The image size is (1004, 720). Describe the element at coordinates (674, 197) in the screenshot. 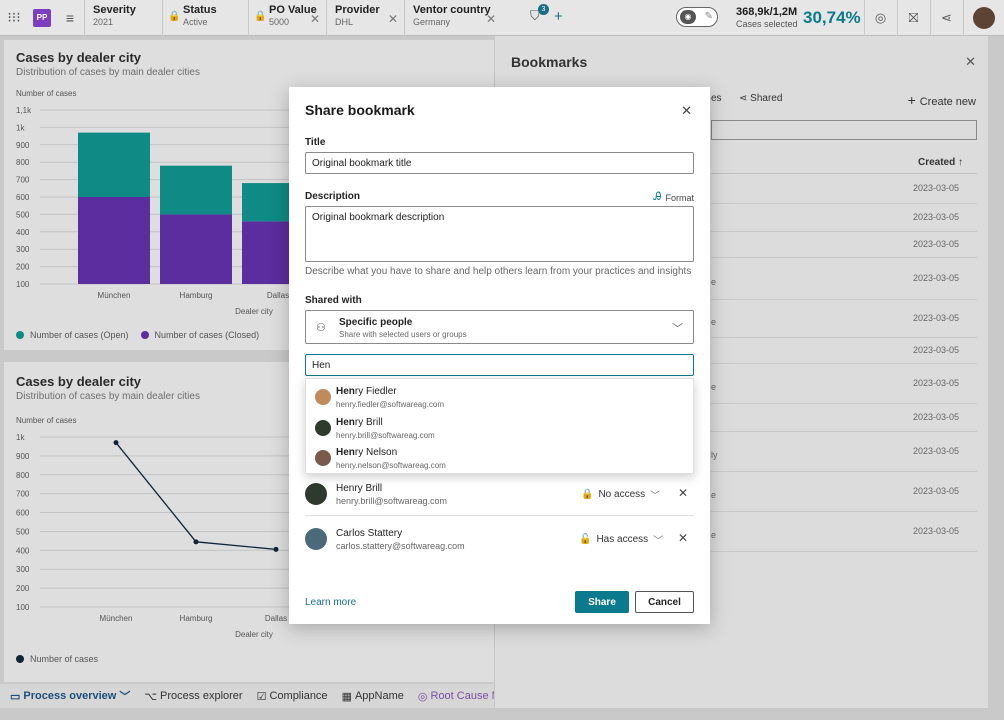

I see `format-button: Ꭿ Format` at that location.